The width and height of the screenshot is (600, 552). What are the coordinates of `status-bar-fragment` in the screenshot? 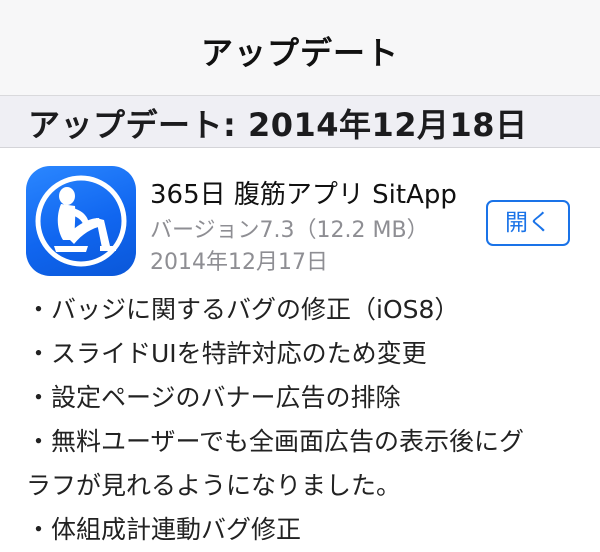 It's located at (530, 4).